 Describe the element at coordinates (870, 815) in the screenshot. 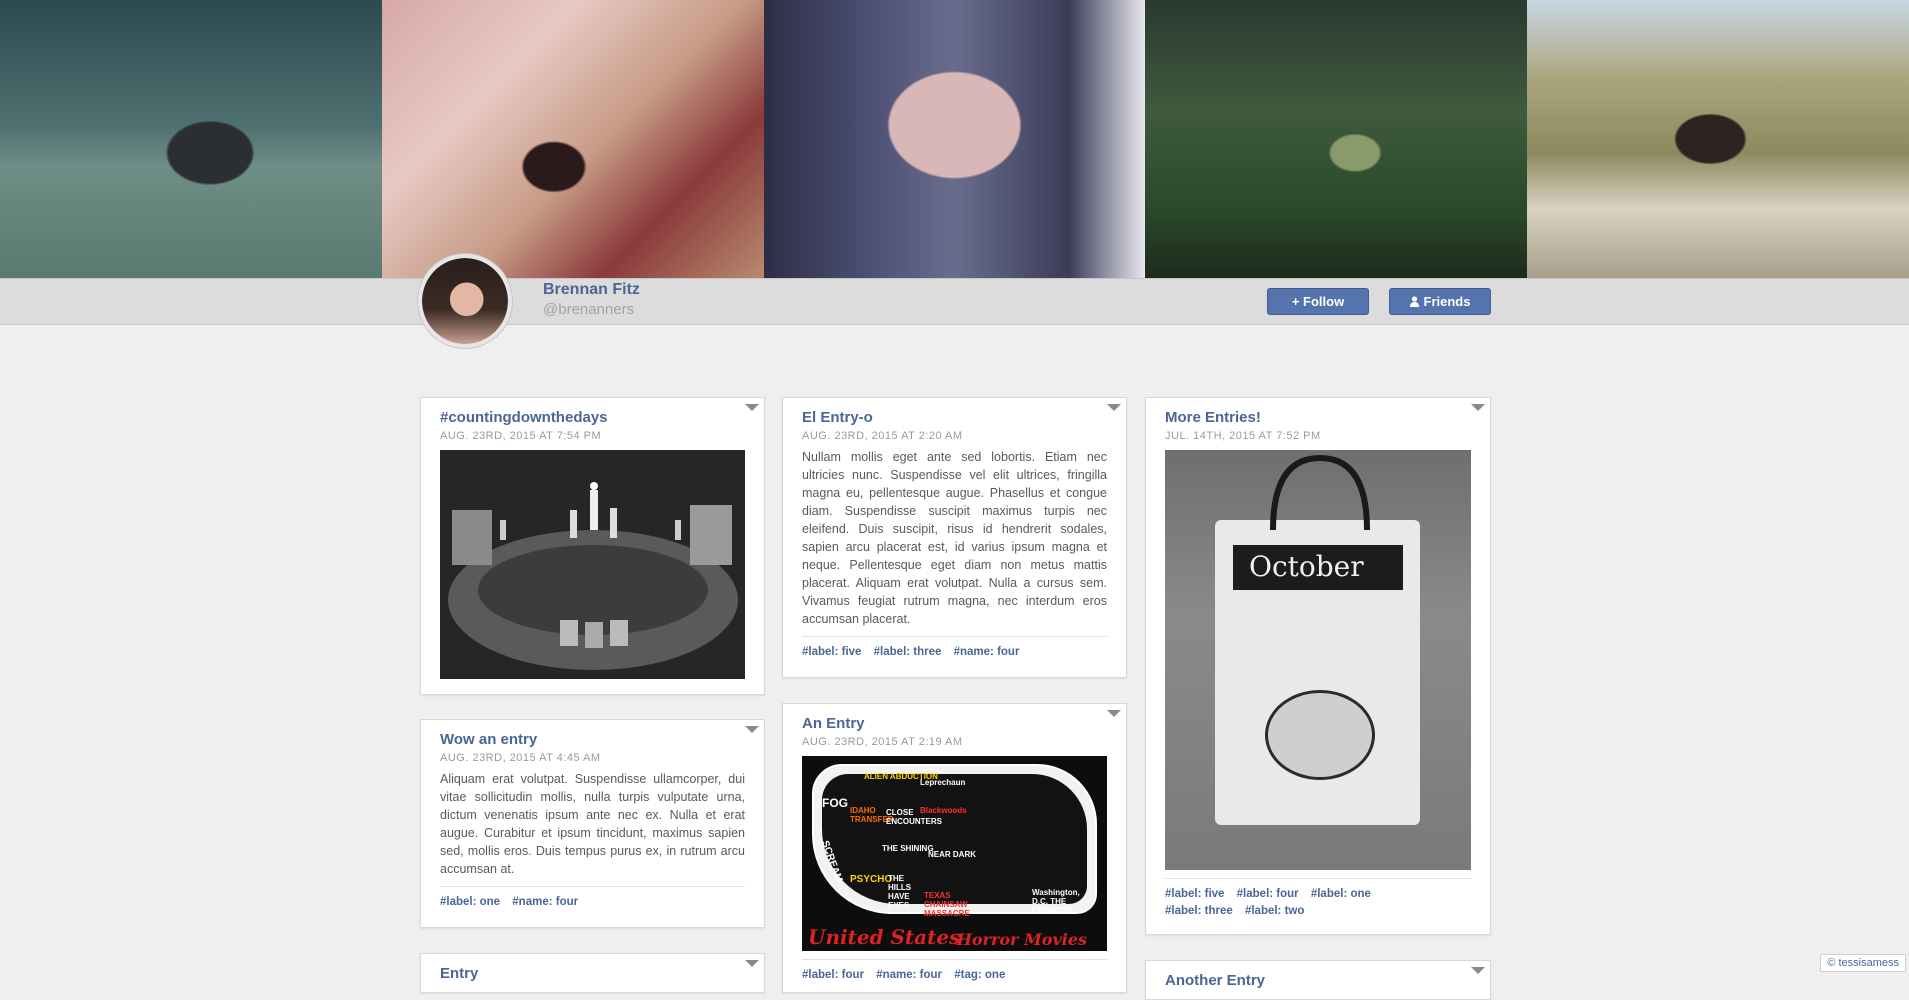

I see `map-label: IDAHO TRANSFER` at that location.